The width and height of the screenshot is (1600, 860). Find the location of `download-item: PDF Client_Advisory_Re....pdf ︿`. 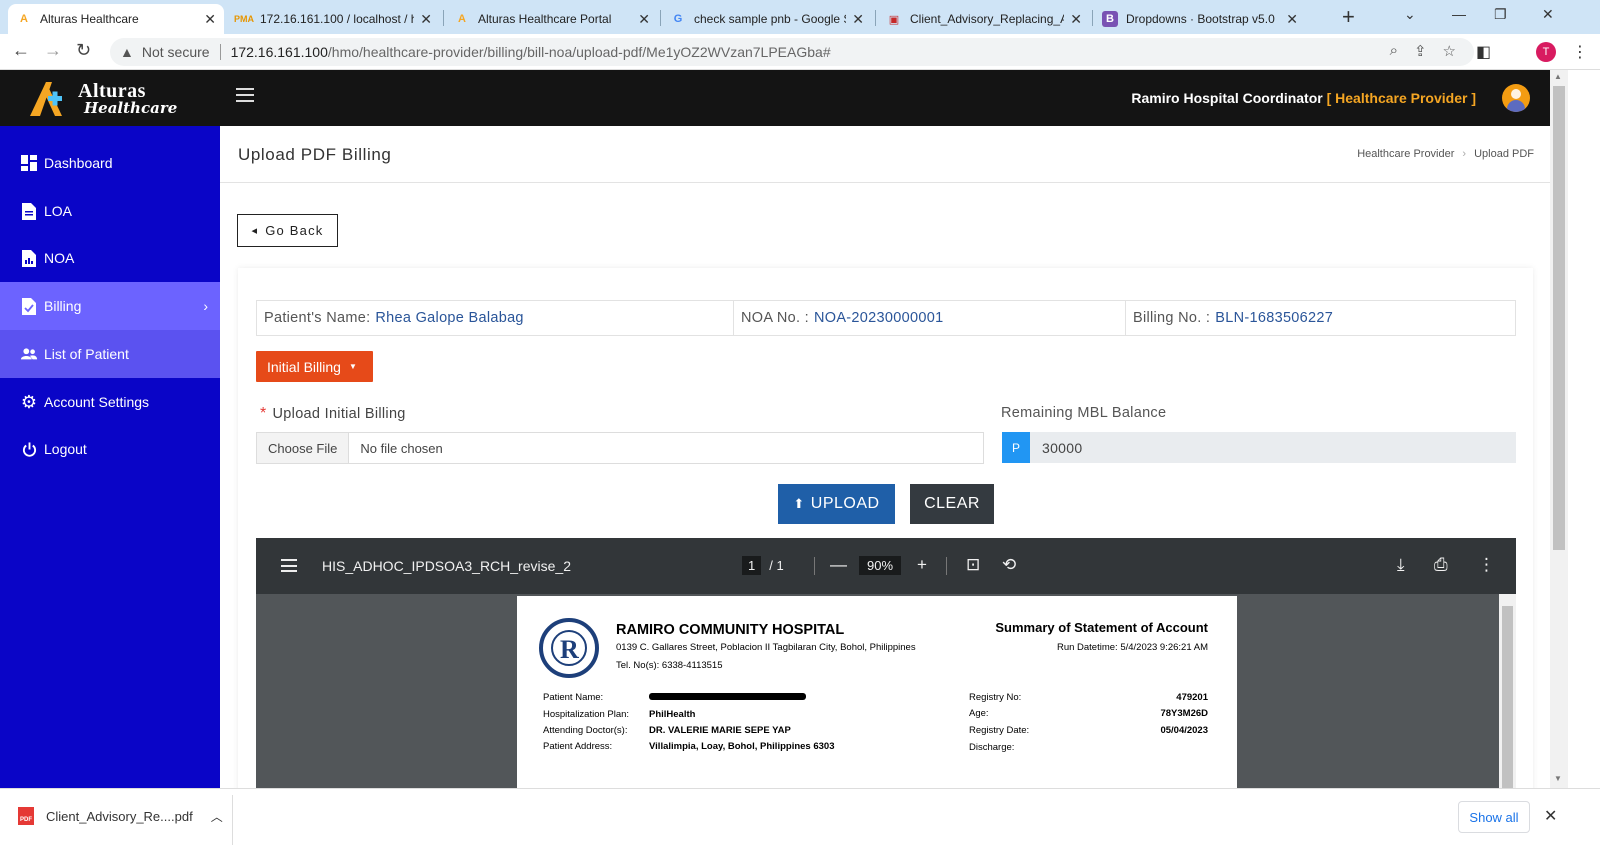

download-item: PDF Client_Advisory_Re....pdf ︿ is located at coordinates (120, 816).